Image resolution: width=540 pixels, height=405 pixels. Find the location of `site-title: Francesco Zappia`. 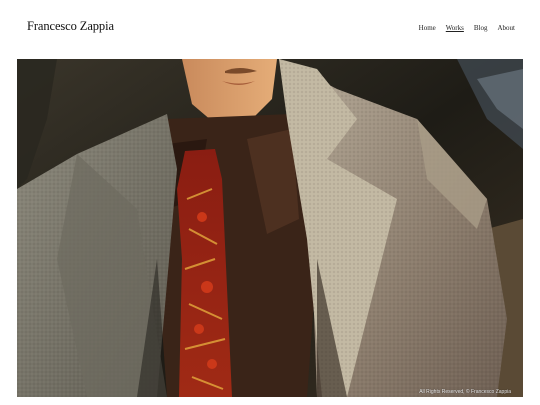

site-title: Francesco Zappia is located at coordinates (70, 26).